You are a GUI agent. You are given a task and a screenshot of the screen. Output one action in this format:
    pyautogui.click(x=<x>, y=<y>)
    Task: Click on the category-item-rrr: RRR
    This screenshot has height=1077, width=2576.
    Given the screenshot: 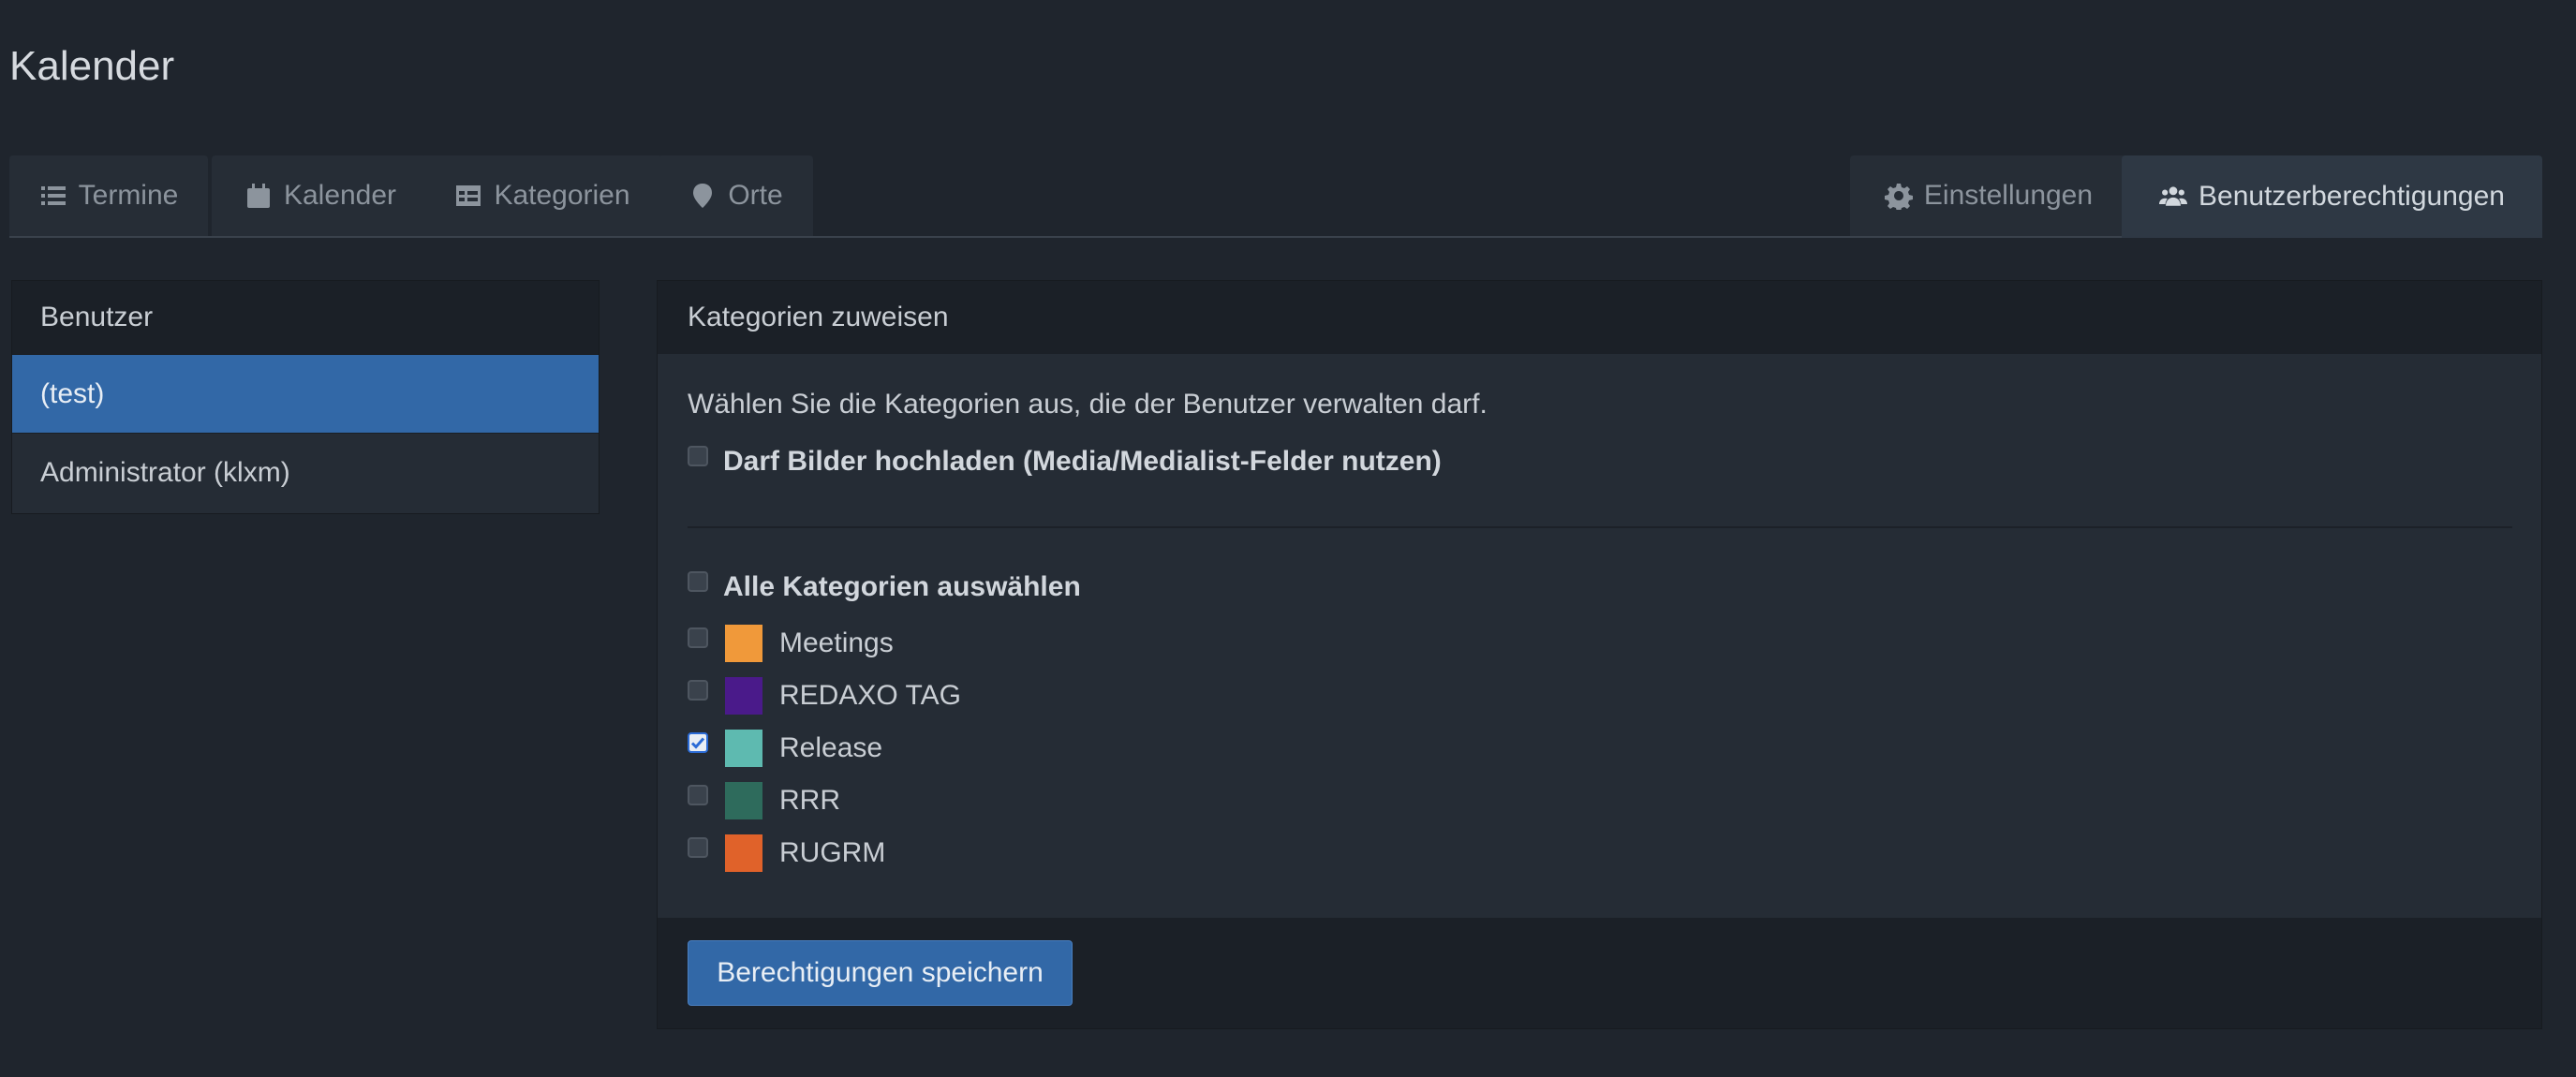 What is the action you would take?
    pyautogui.click(x=764, y=800)
    